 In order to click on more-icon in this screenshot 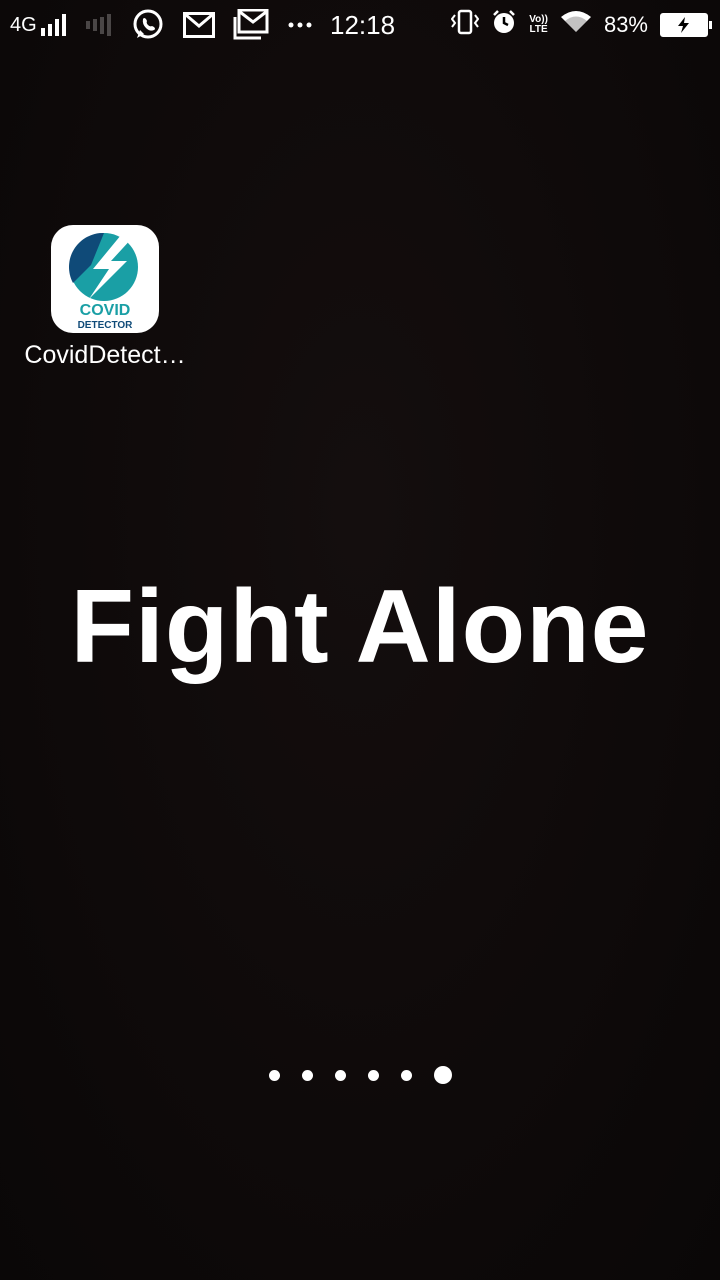, I will do `click(300, 25)`.